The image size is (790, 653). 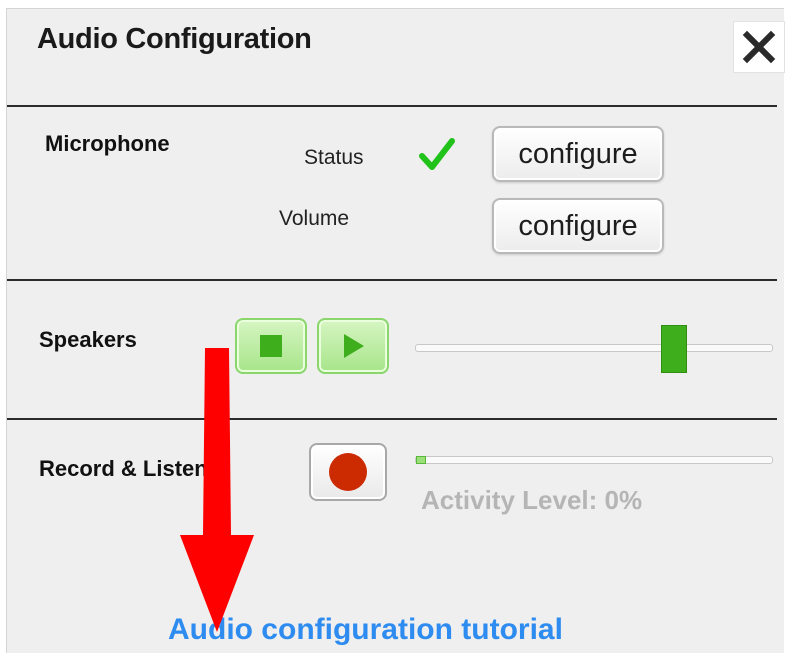 I want to click on record-icon, so click(x=348, y=472).